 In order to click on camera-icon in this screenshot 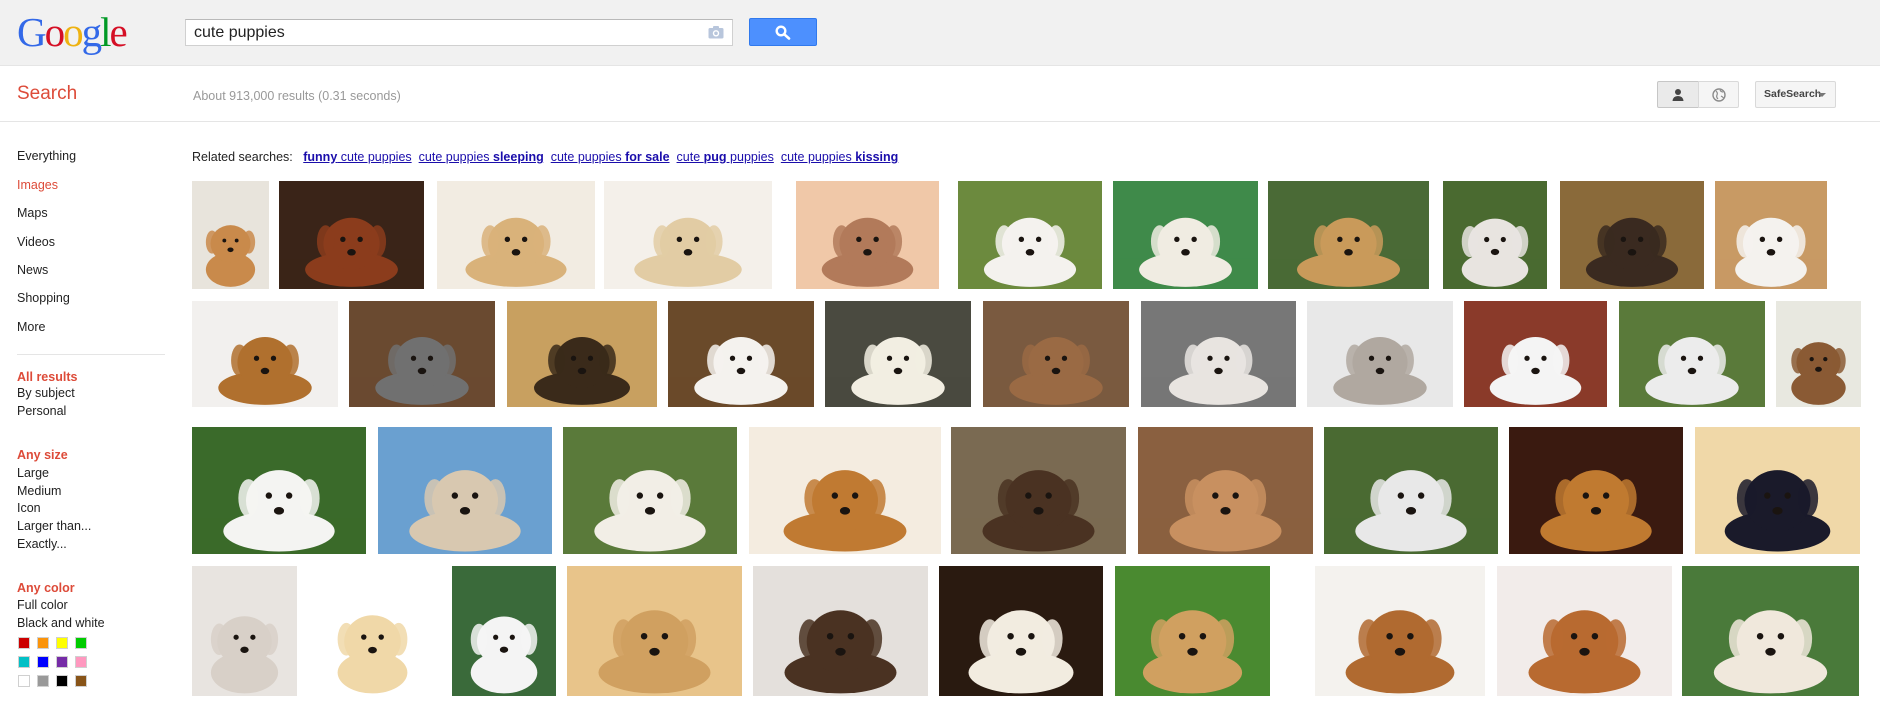, I will do `click(716, 32)`.